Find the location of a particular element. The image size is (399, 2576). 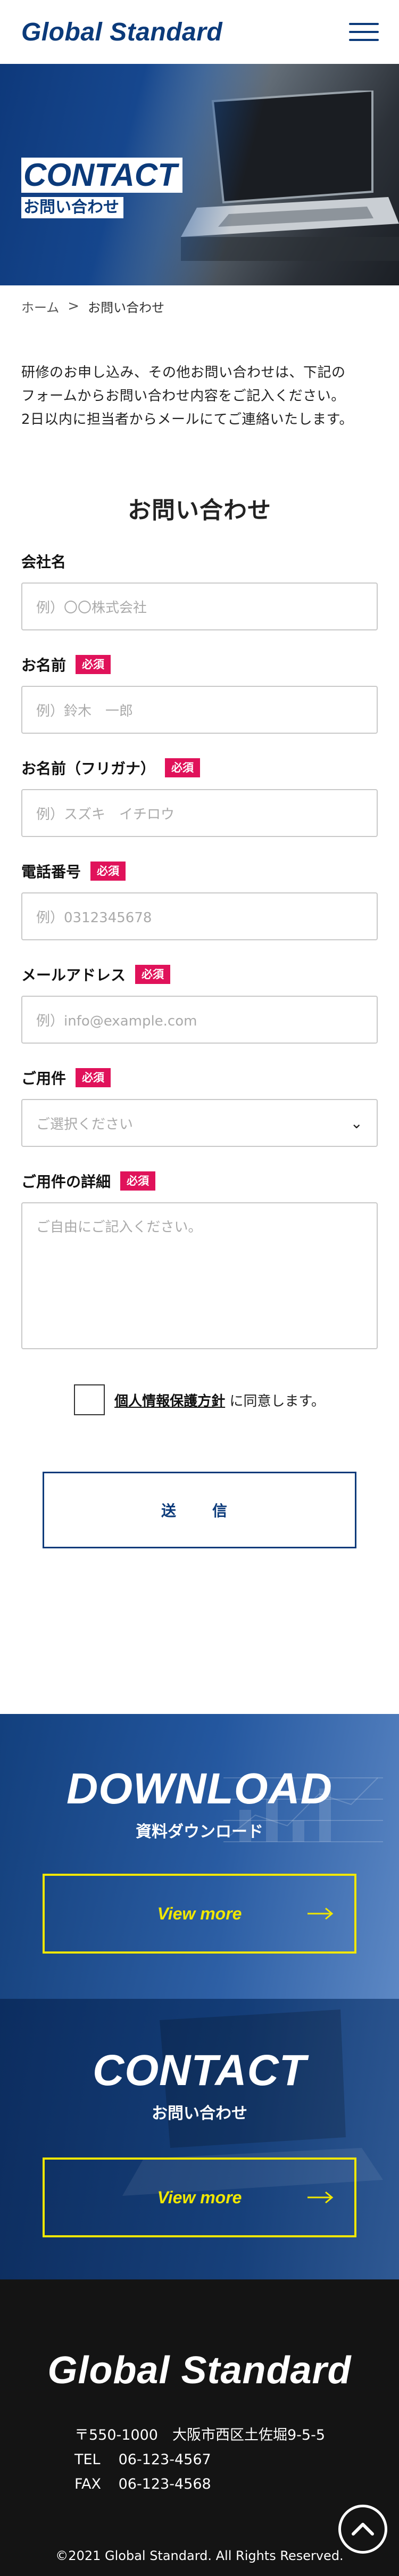

footer-address: 〒550-1000 大阪市西区土佐堀9-5-5 is located at coordinates (200, 2435).